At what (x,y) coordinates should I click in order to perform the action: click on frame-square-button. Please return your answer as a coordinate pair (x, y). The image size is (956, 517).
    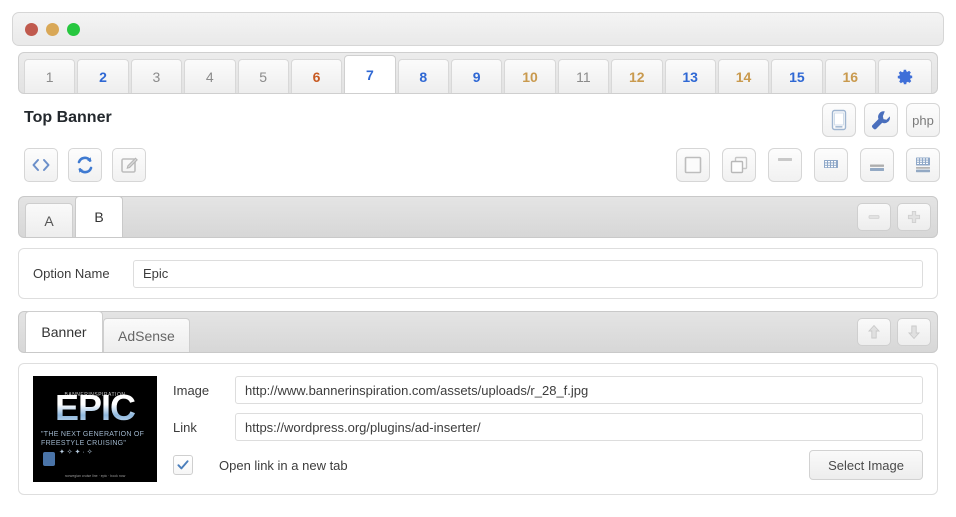
    Looking at the image, I should click on (693, 165).